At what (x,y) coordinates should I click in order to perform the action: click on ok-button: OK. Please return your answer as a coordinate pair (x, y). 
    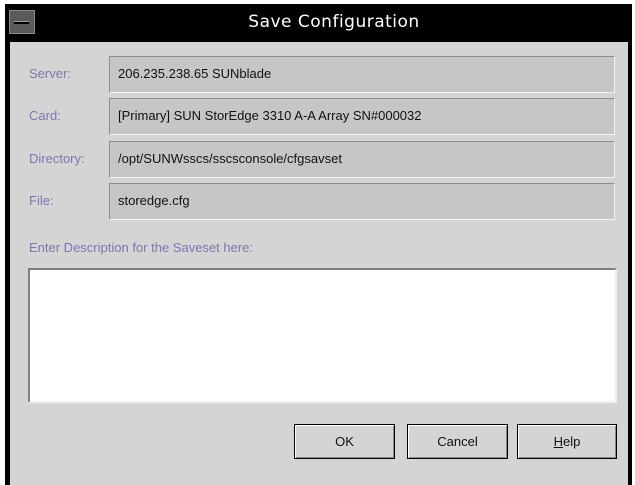
    Looking at the image, I should click on (344, 441).